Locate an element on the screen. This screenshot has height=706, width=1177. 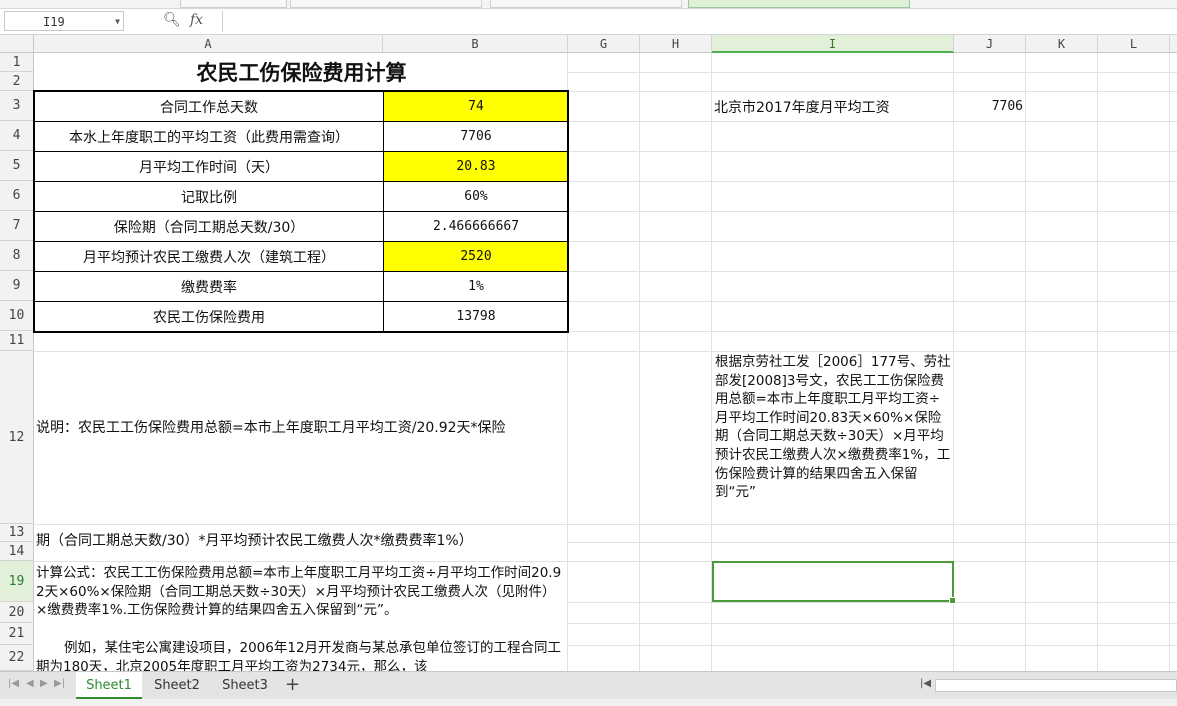
sheet-tab-sheet2: Sheet2 is located at coordinates (177, 685).